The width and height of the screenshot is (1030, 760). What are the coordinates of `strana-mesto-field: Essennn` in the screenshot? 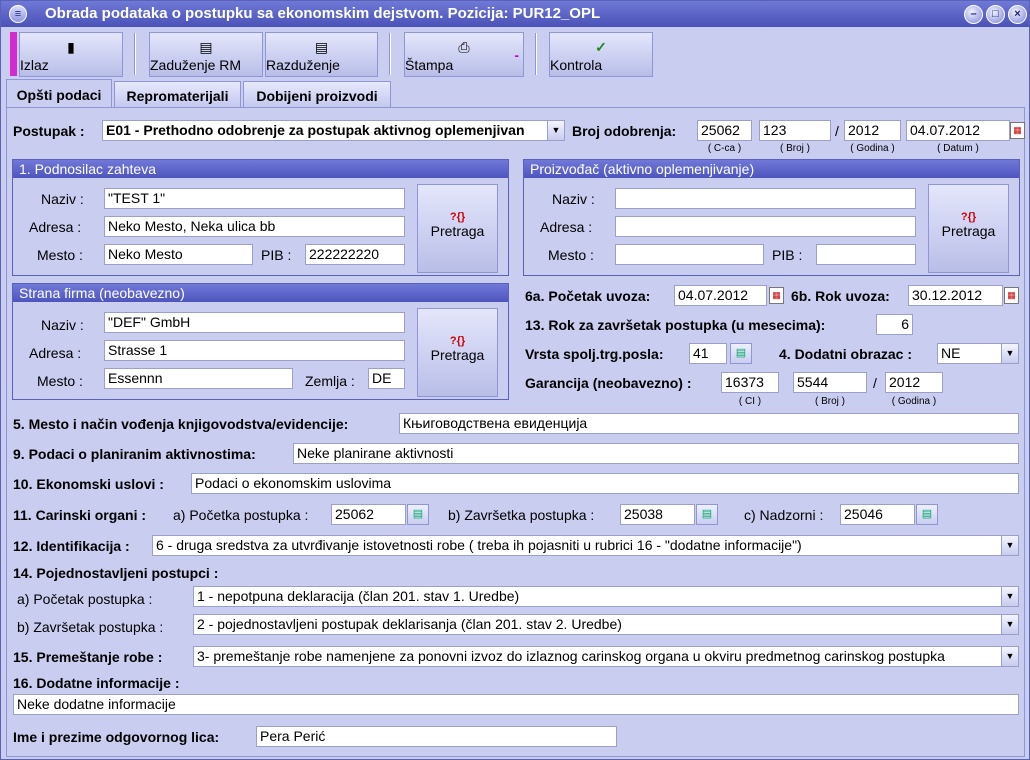 It's located at (198, 378).